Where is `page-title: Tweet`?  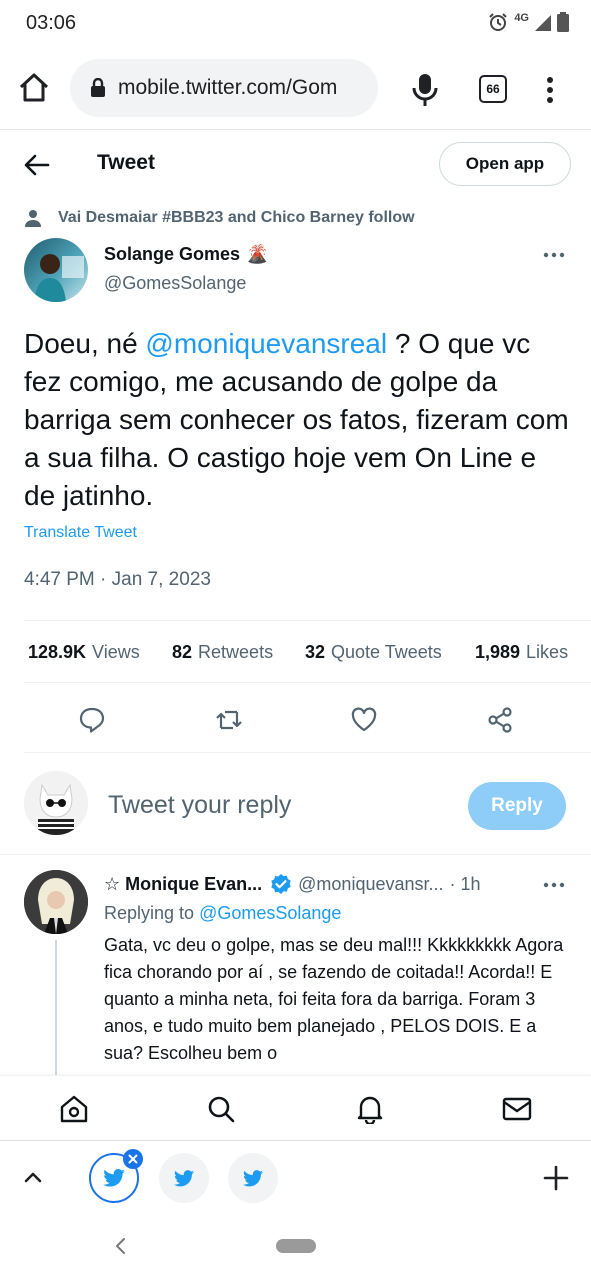 page-title: Tweet is located at coordinates (126, 162).